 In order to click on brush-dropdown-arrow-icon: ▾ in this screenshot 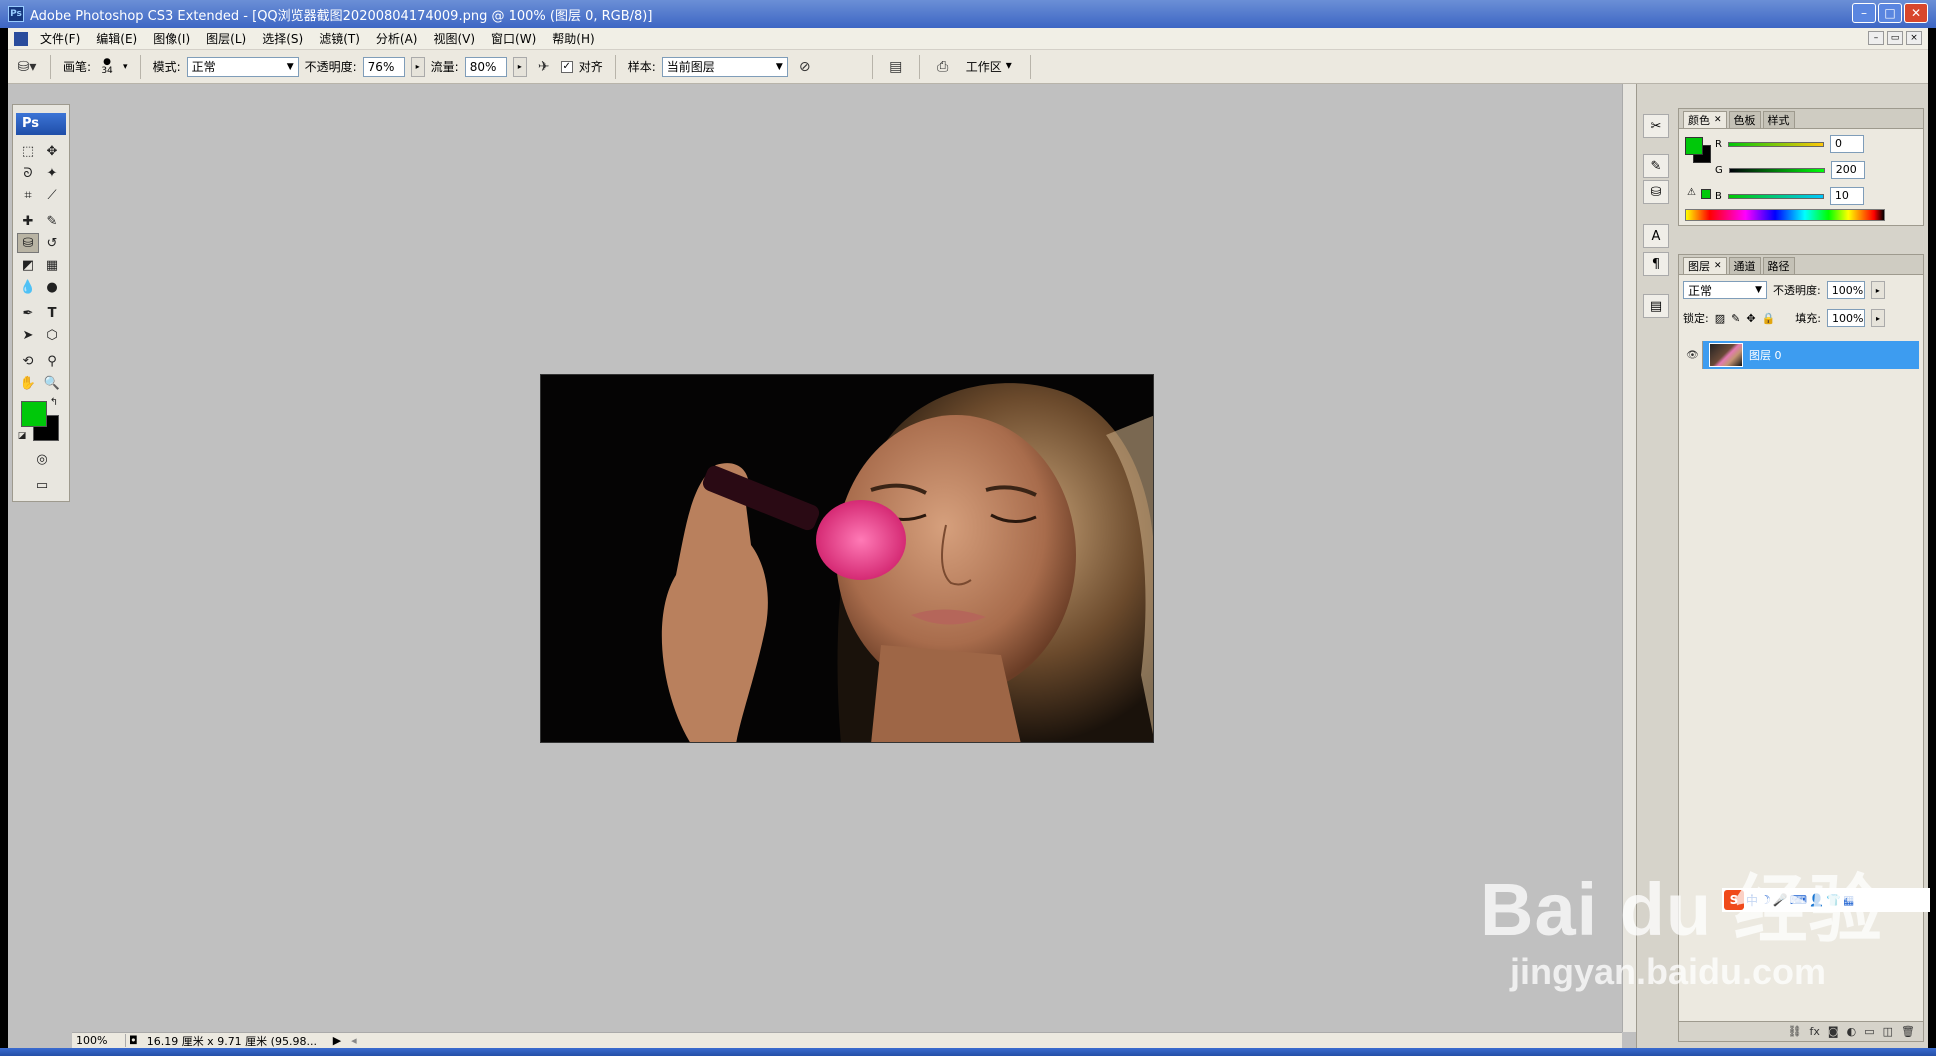, I will do `click(125, 67)`.